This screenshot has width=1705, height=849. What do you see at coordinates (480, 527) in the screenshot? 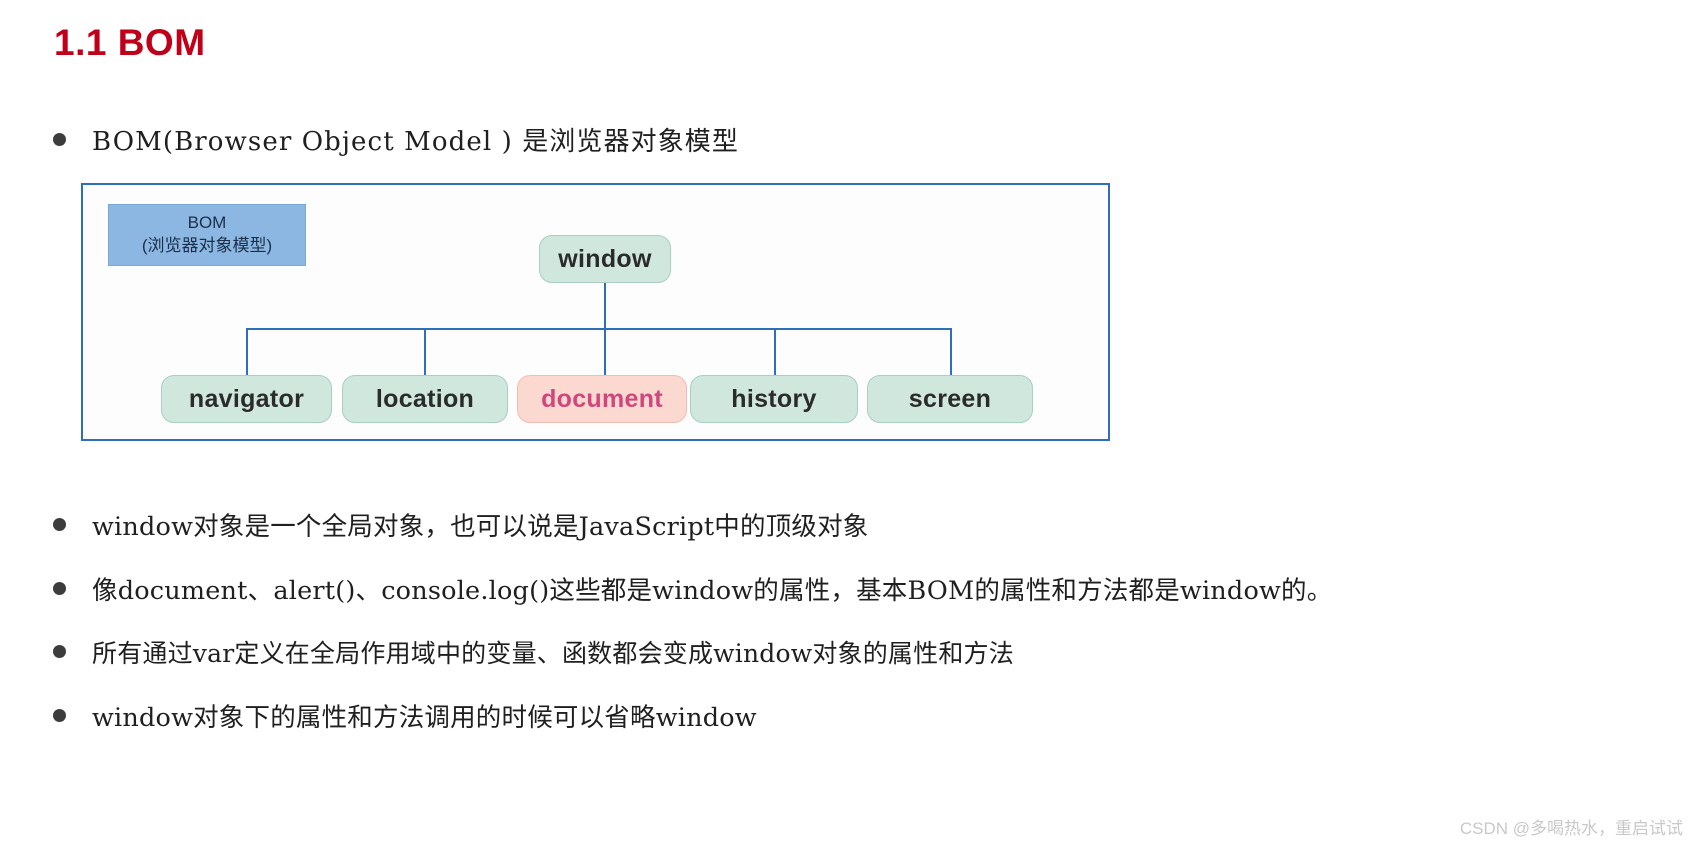
I see `bullet-text: window对象是一个全局对象，也可以说是JavaScript中的顶级对象` at bounding box center [480, 527].